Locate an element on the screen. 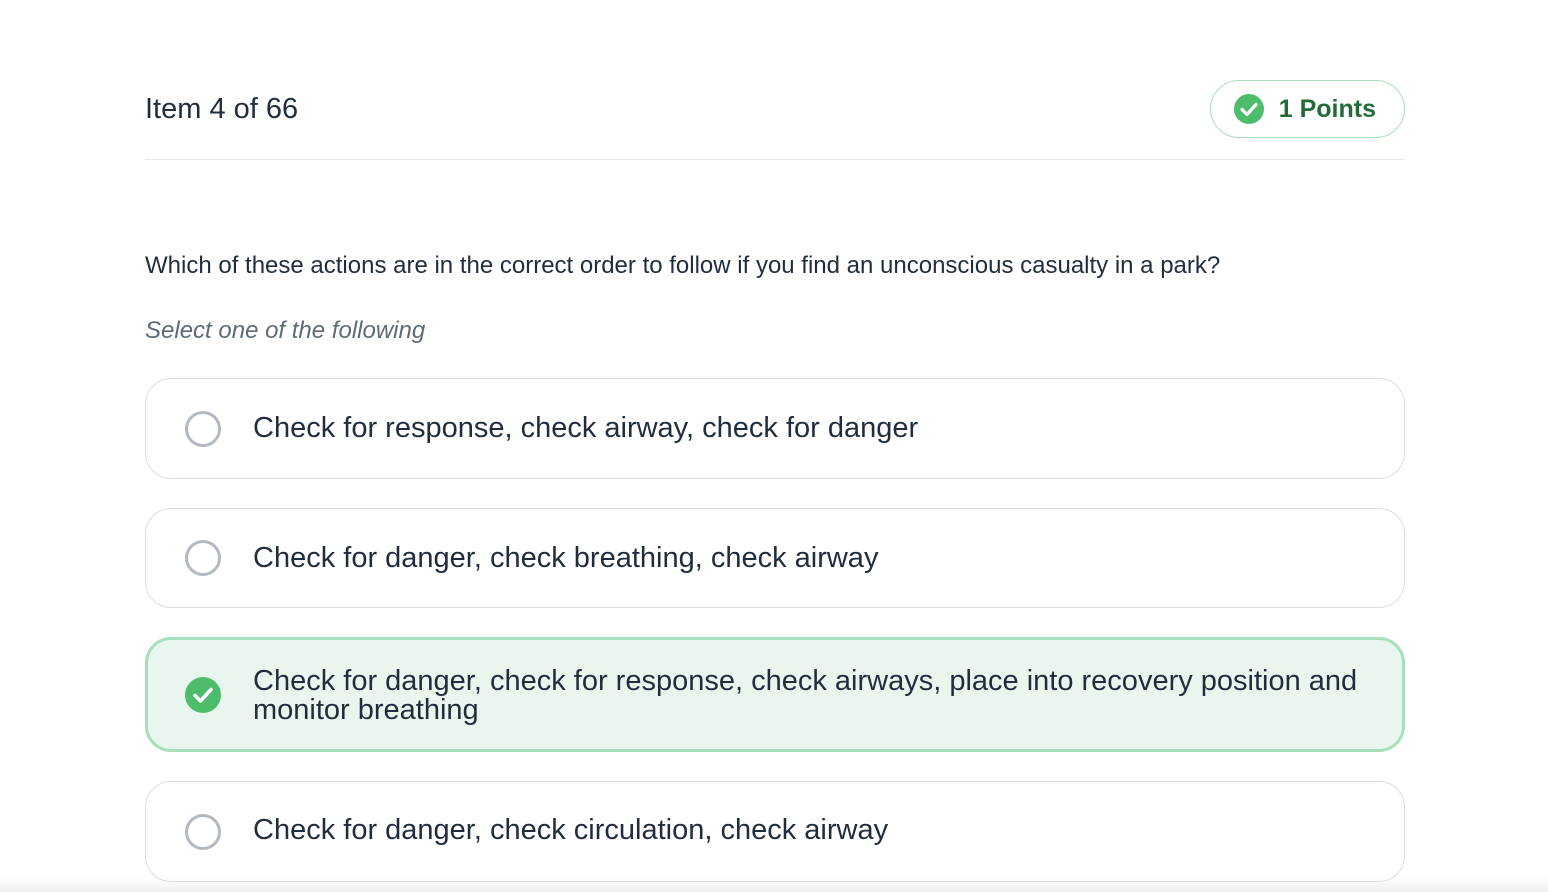 The width and height of the screenshot is (1548, 892). question-instruction: Select one of the following is located at coordinates (285, 330).